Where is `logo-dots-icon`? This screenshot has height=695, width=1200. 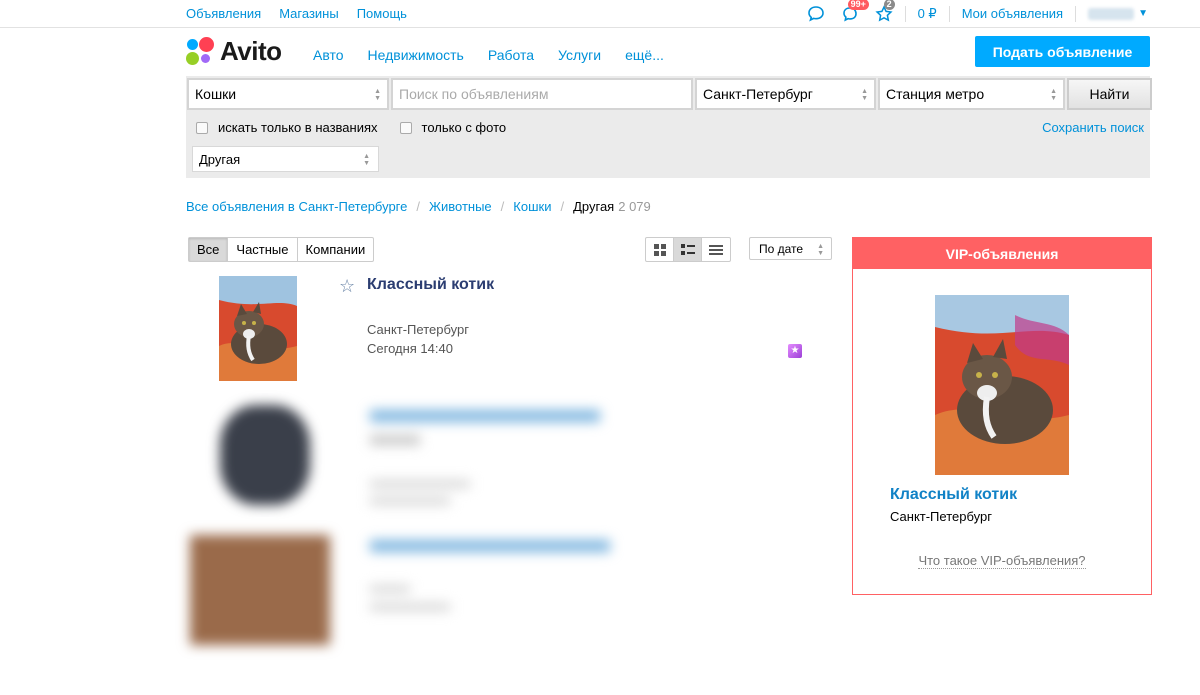 logo-dots-icon is located at coordinates (200, 51).